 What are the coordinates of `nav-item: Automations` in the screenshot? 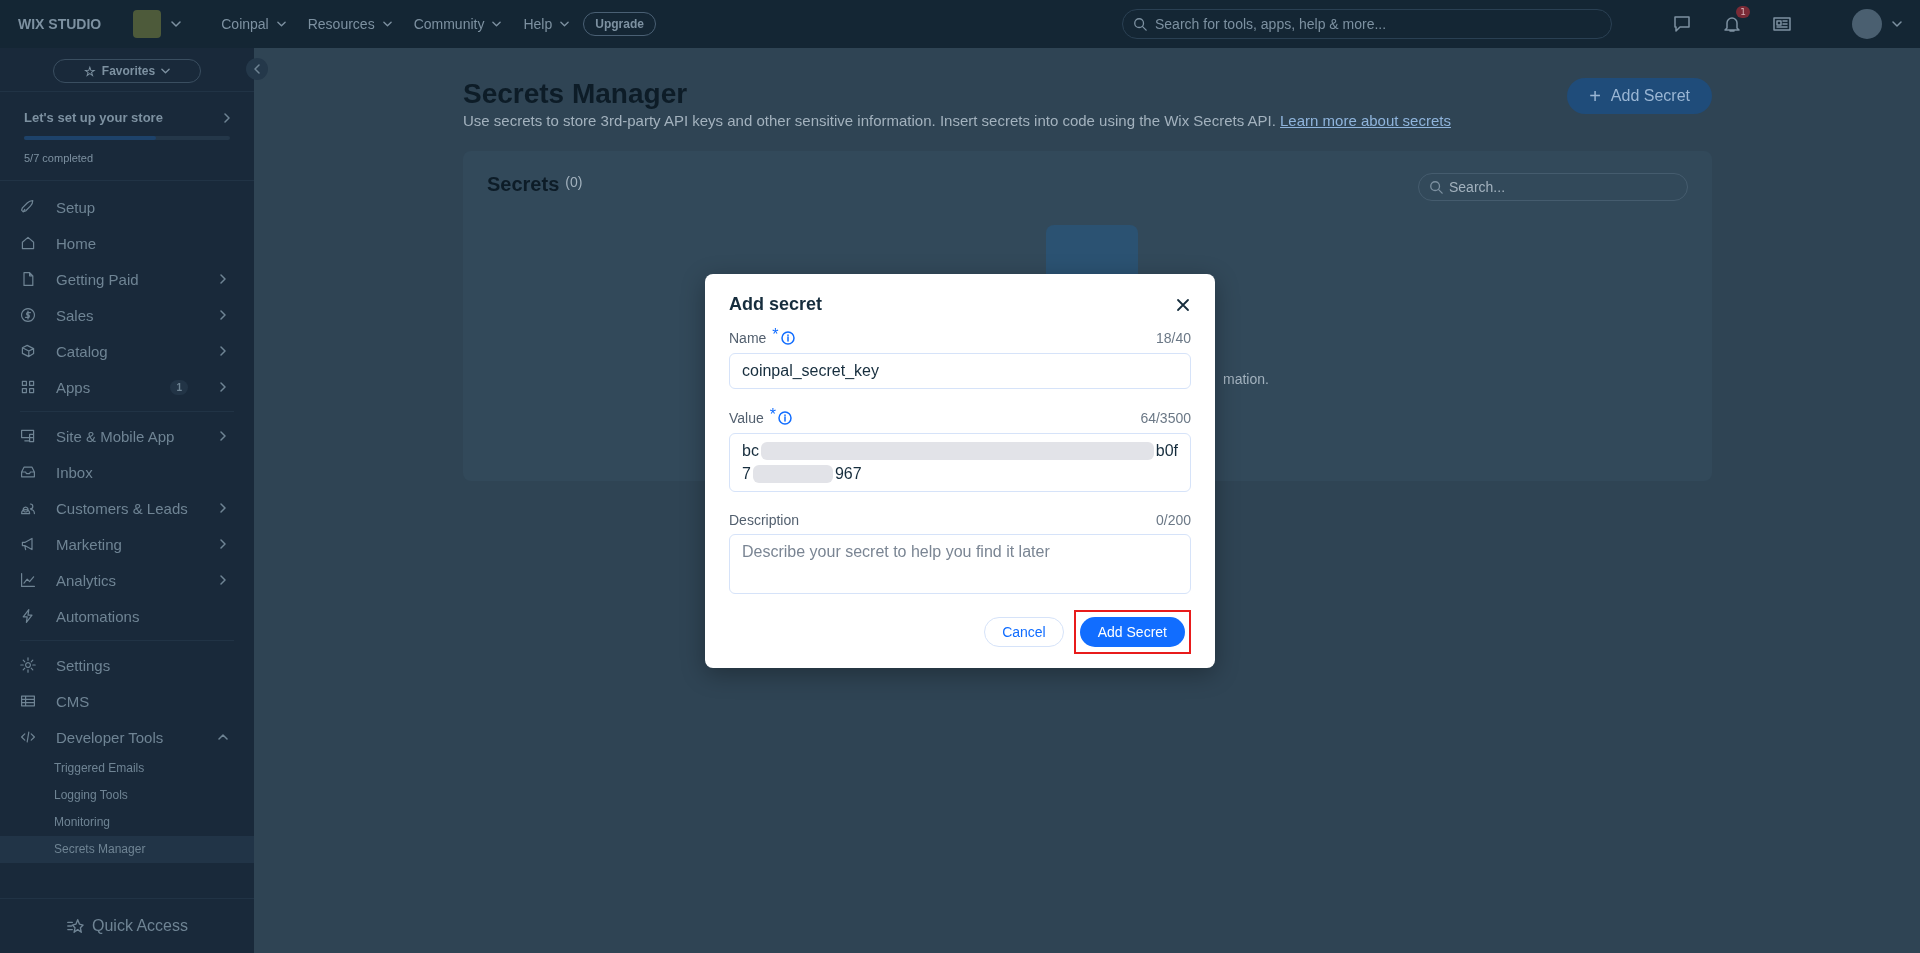 It's located at (127, 616).